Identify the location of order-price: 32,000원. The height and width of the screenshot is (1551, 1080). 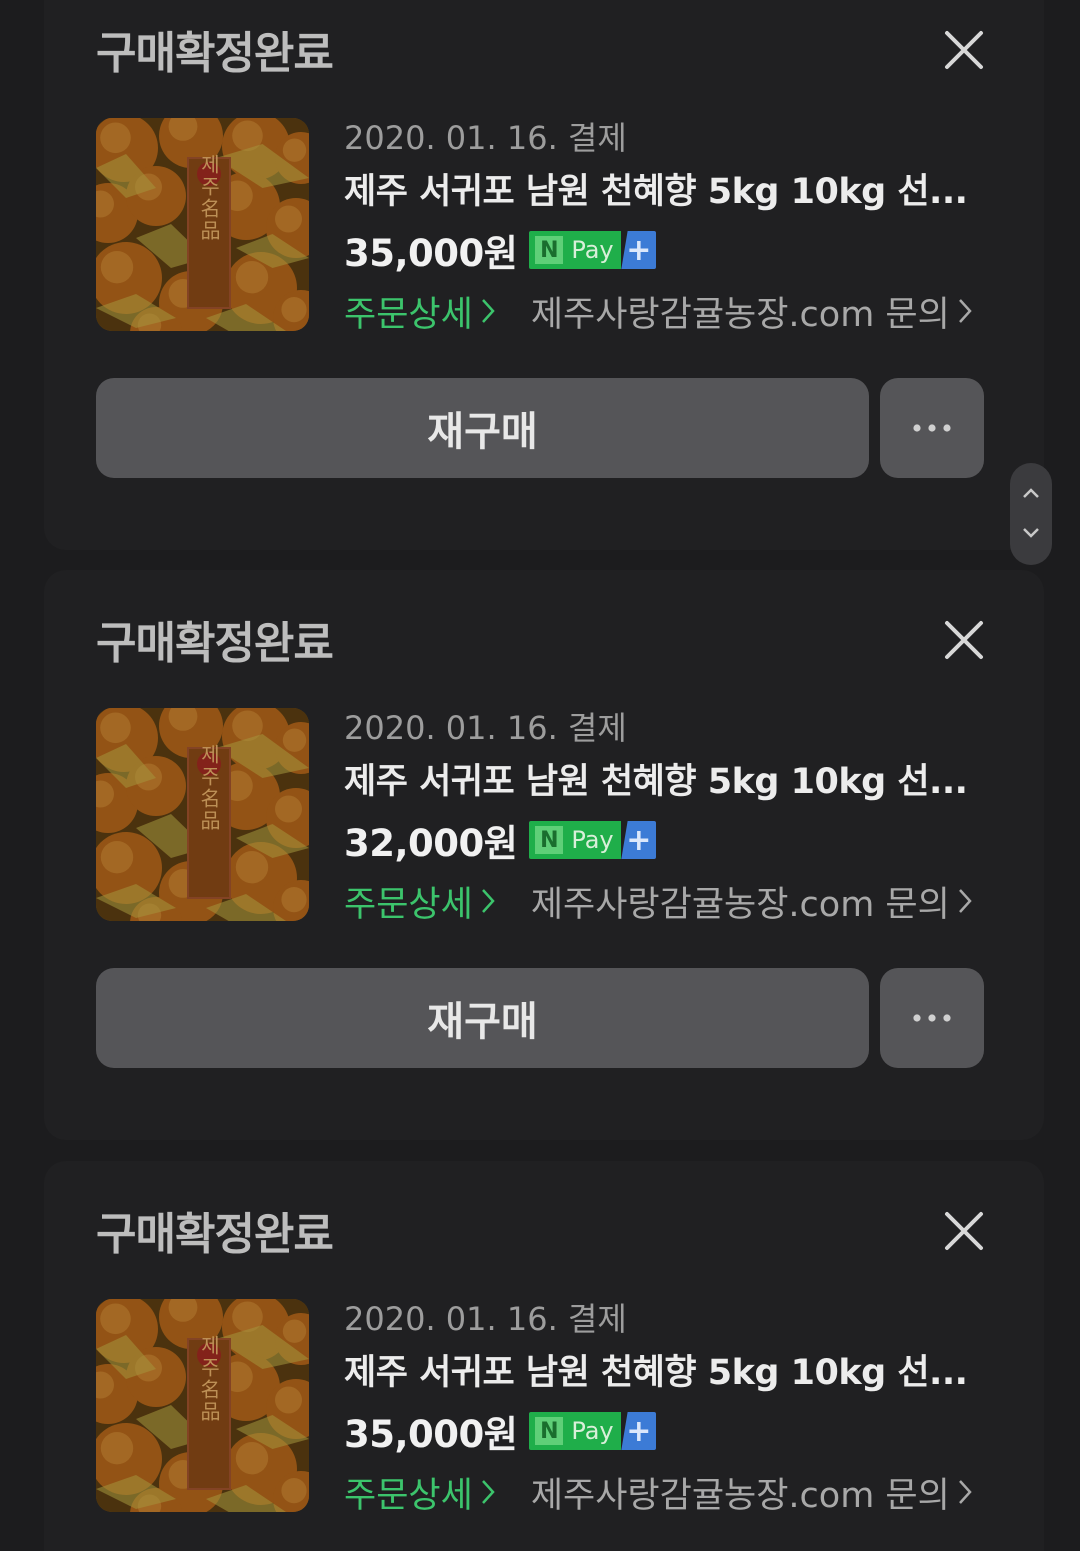
(431, 843).